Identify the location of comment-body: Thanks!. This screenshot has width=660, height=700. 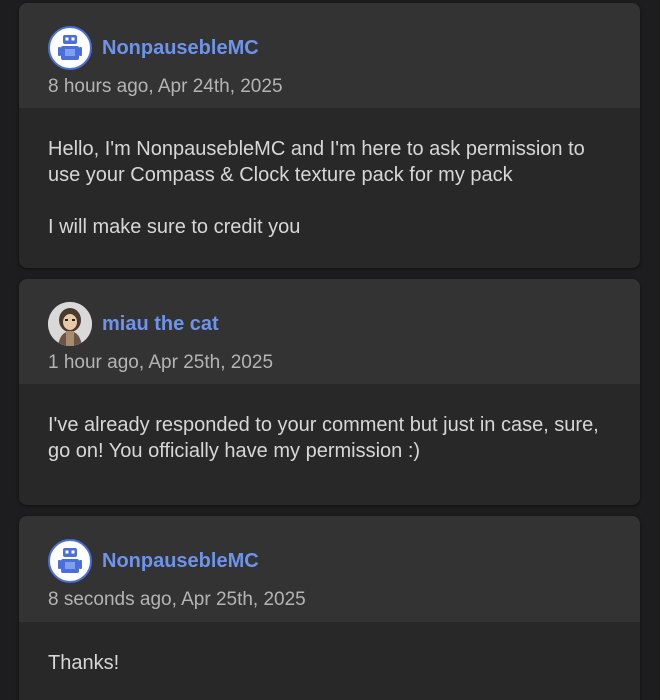
(329, 649).